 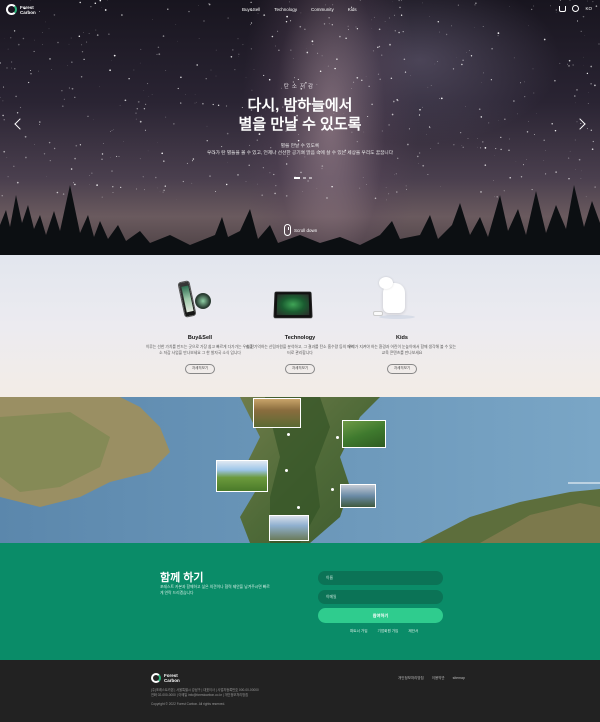 I want to click on forest-silhouette, so click(x=300, y=220).